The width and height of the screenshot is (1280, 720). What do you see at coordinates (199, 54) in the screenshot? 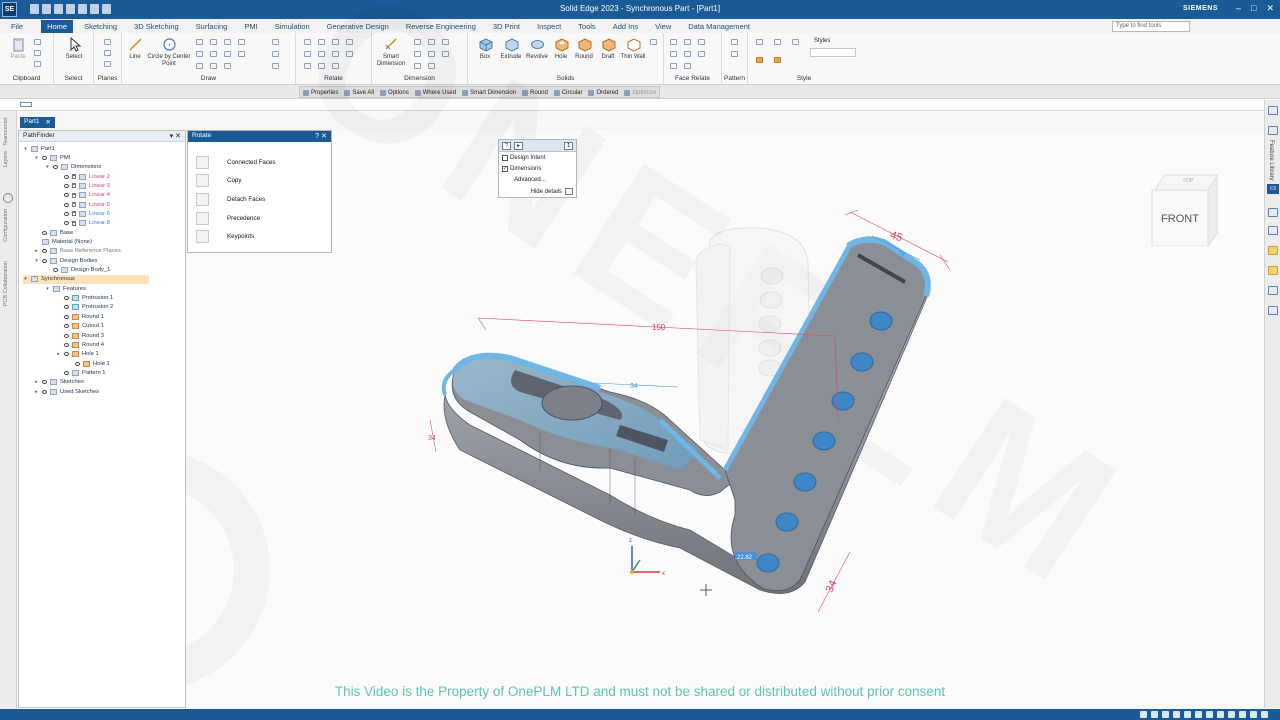
I see `polygon-icon` at bounding box center [199, 54].